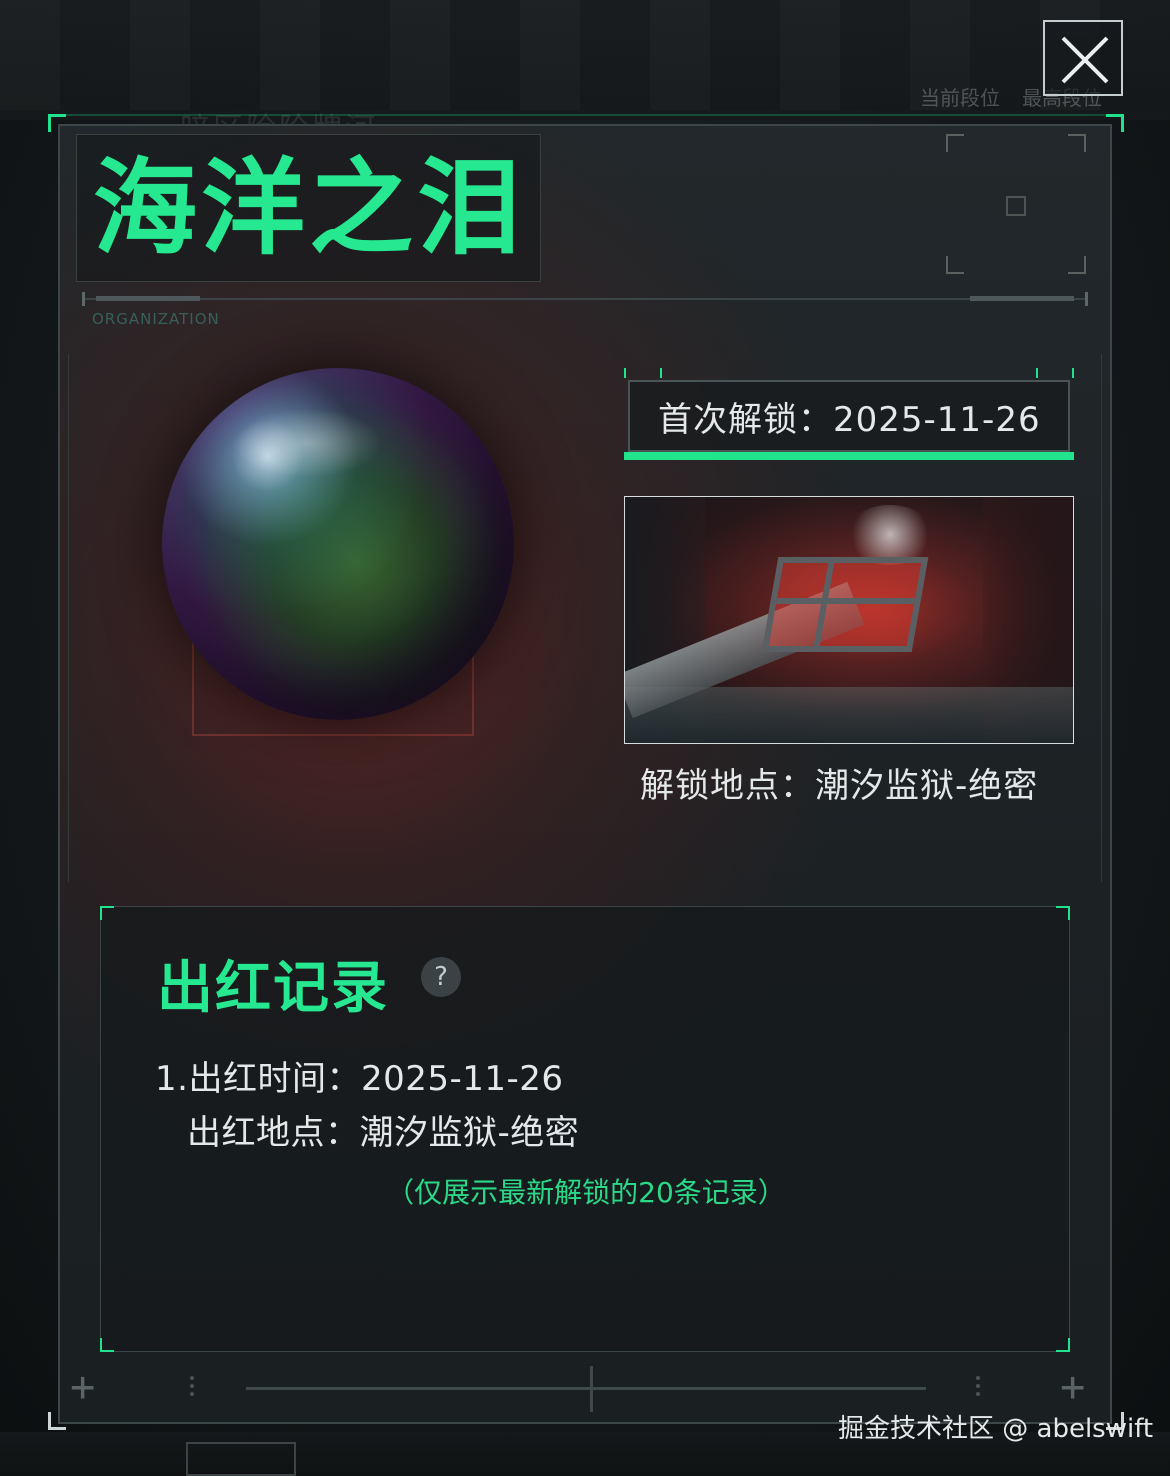  I want to click on panel-top-glow, so click(585, 115).